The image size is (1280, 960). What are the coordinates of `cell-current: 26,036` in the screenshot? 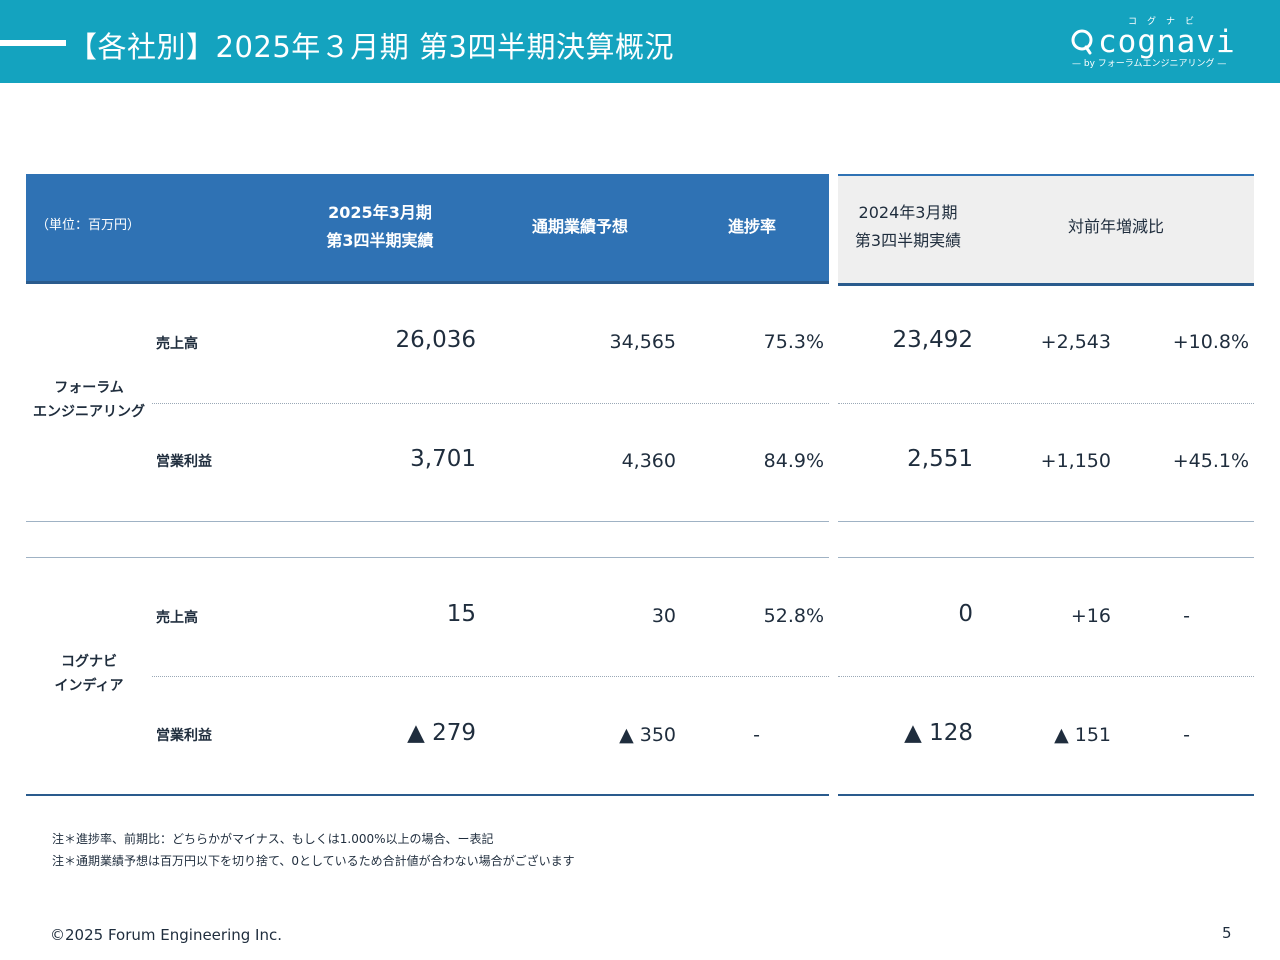 It's located at (435, 340).